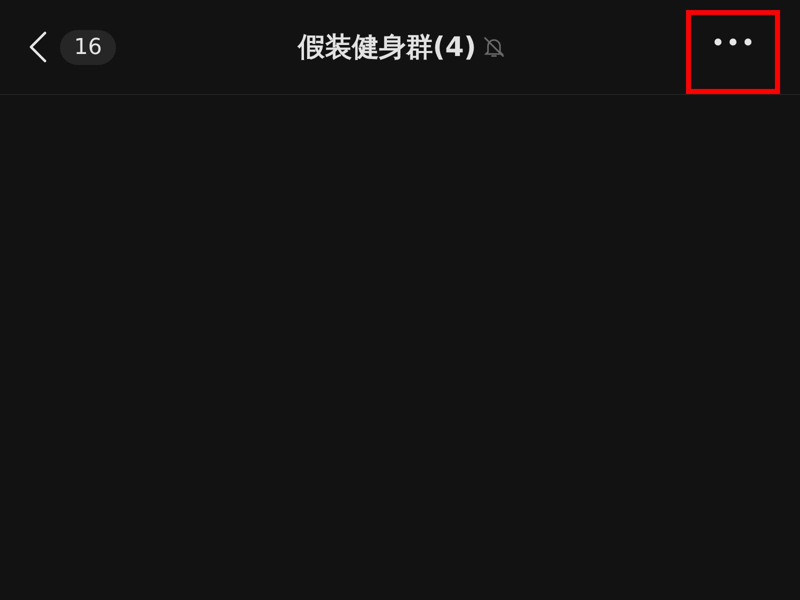 The width and height of the screenshot is (800, 600). I want to click on unread-count: 16, so click(88, 47).